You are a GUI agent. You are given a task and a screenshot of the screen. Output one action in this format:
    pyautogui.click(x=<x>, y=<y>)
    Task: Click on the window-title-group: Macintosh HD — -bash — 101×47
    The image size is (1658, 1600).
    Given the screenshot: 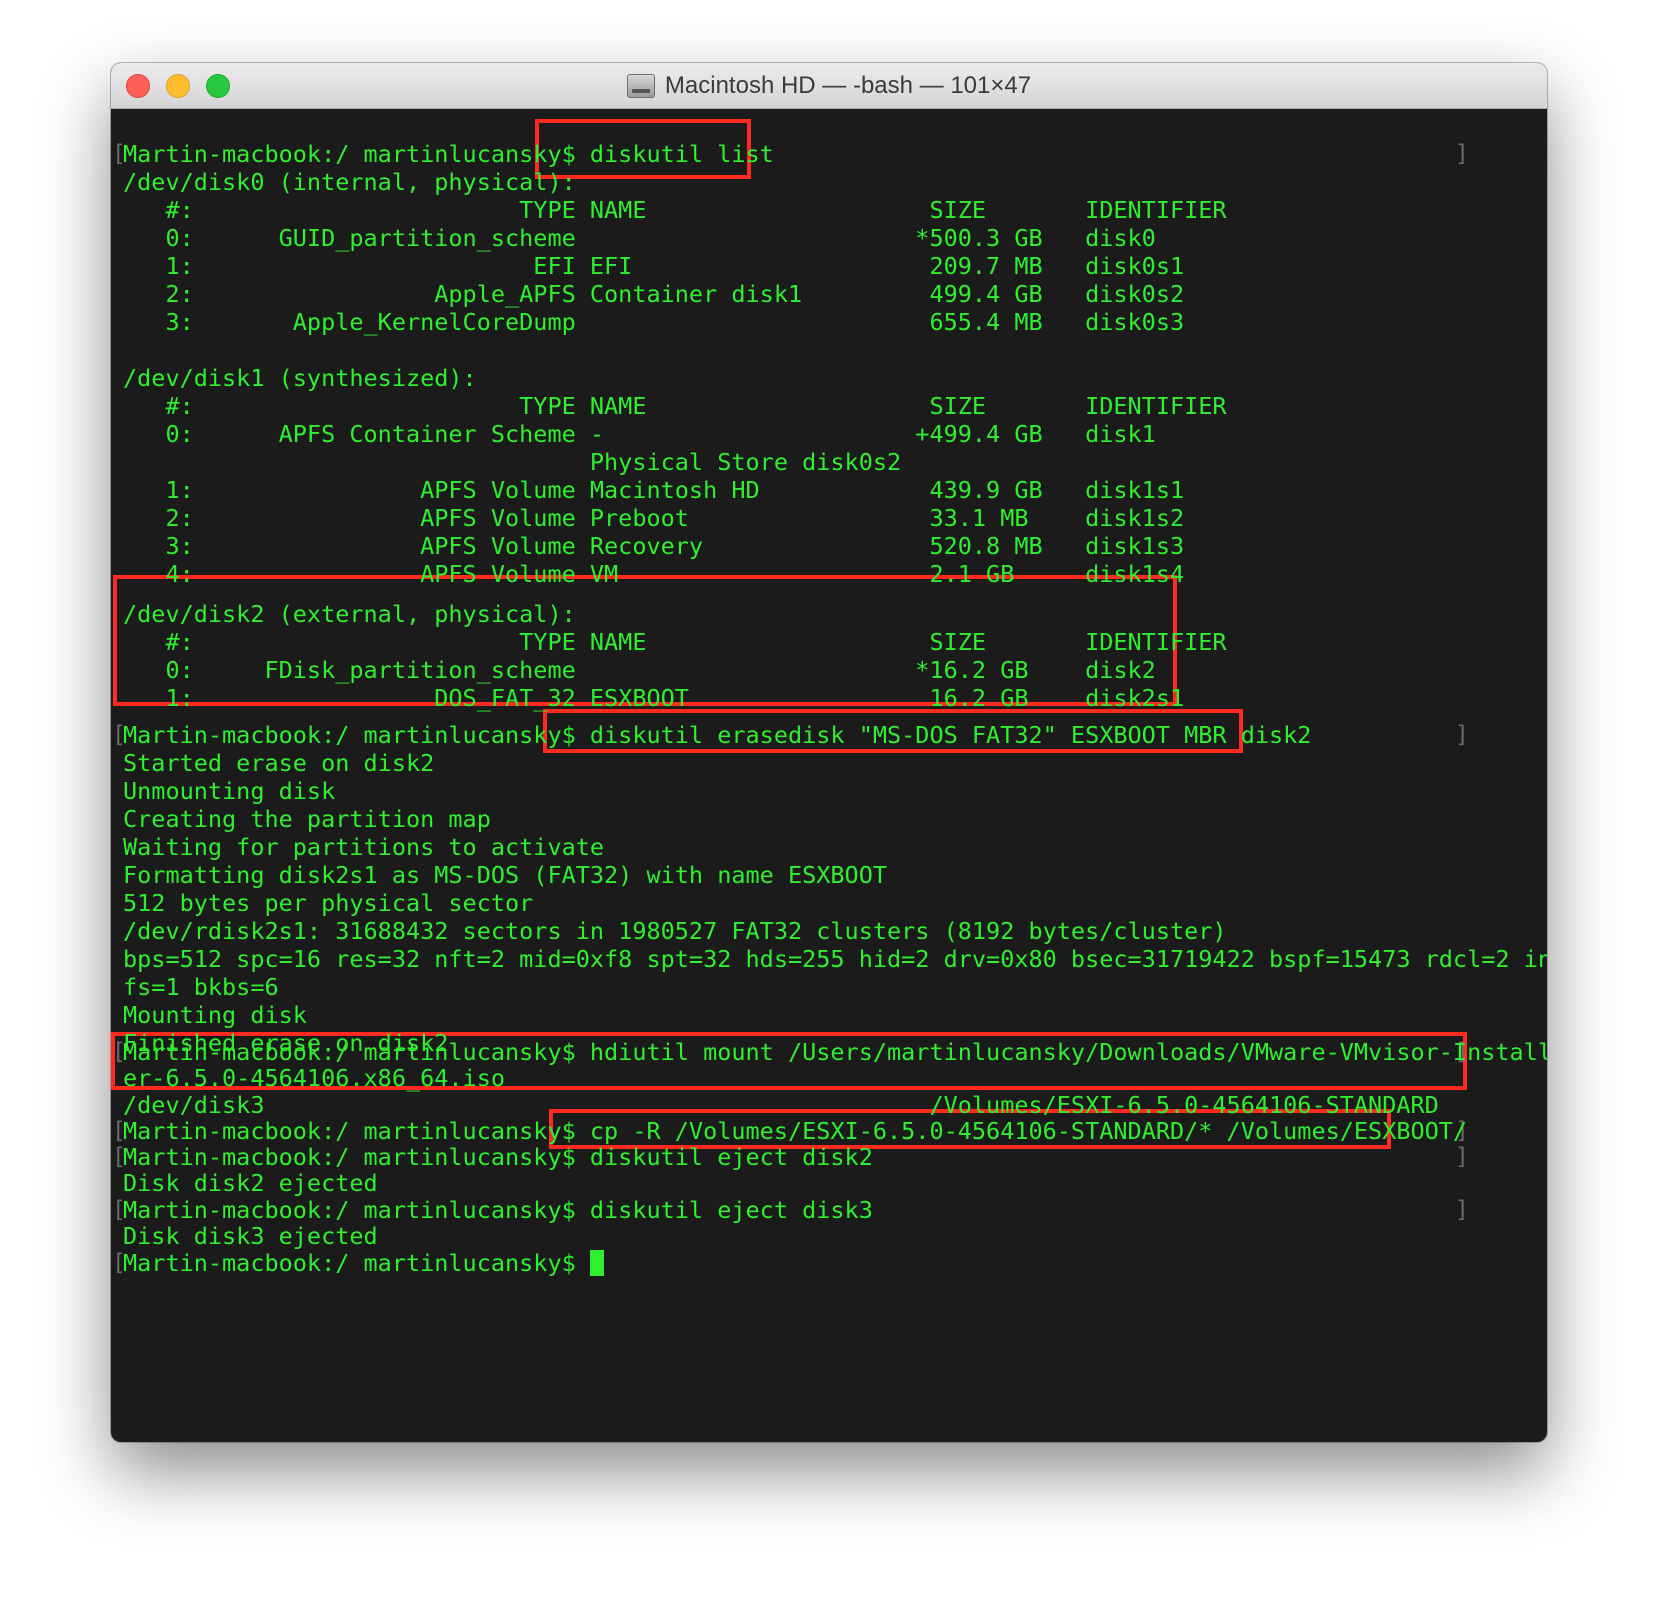 What is the action you would take?
    pyautogui.click(x=829, y=85)
    